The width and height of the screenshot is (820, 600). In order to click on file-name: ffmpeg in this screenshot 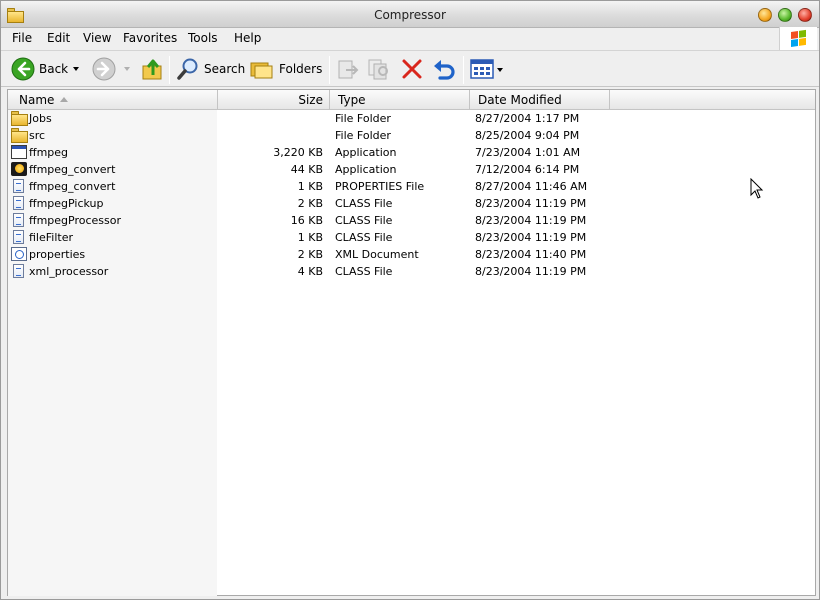, I will do `click(49, 152)`.